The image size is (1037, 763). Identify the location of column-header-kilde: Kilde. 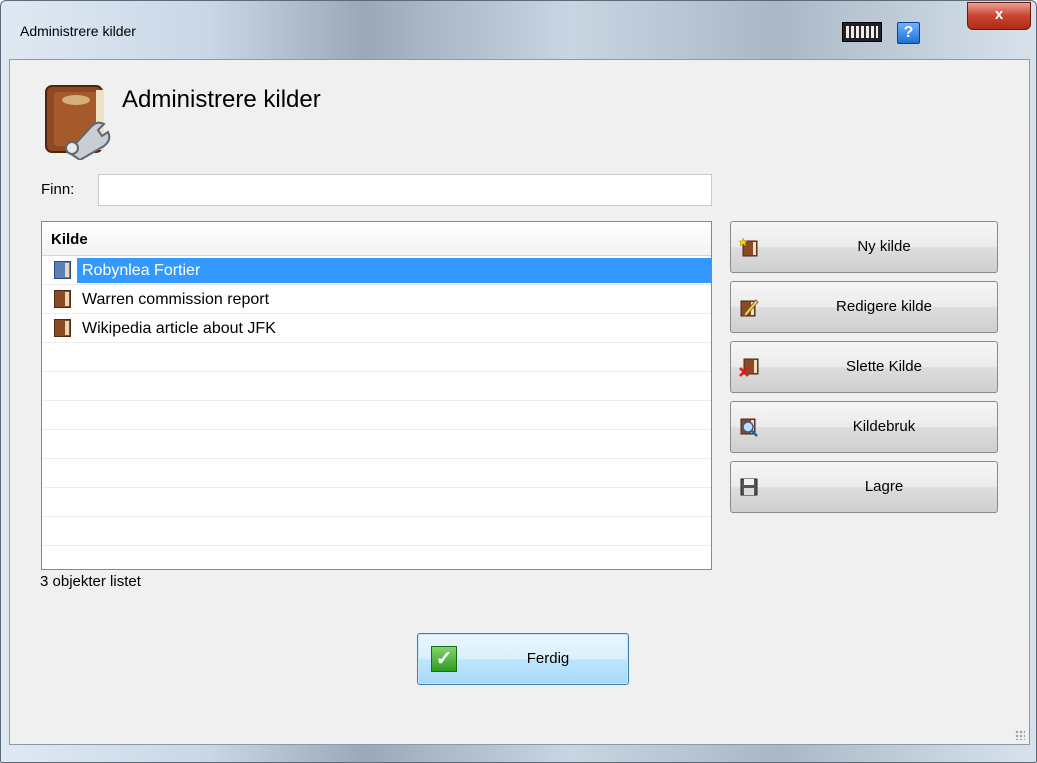
(376, 239).